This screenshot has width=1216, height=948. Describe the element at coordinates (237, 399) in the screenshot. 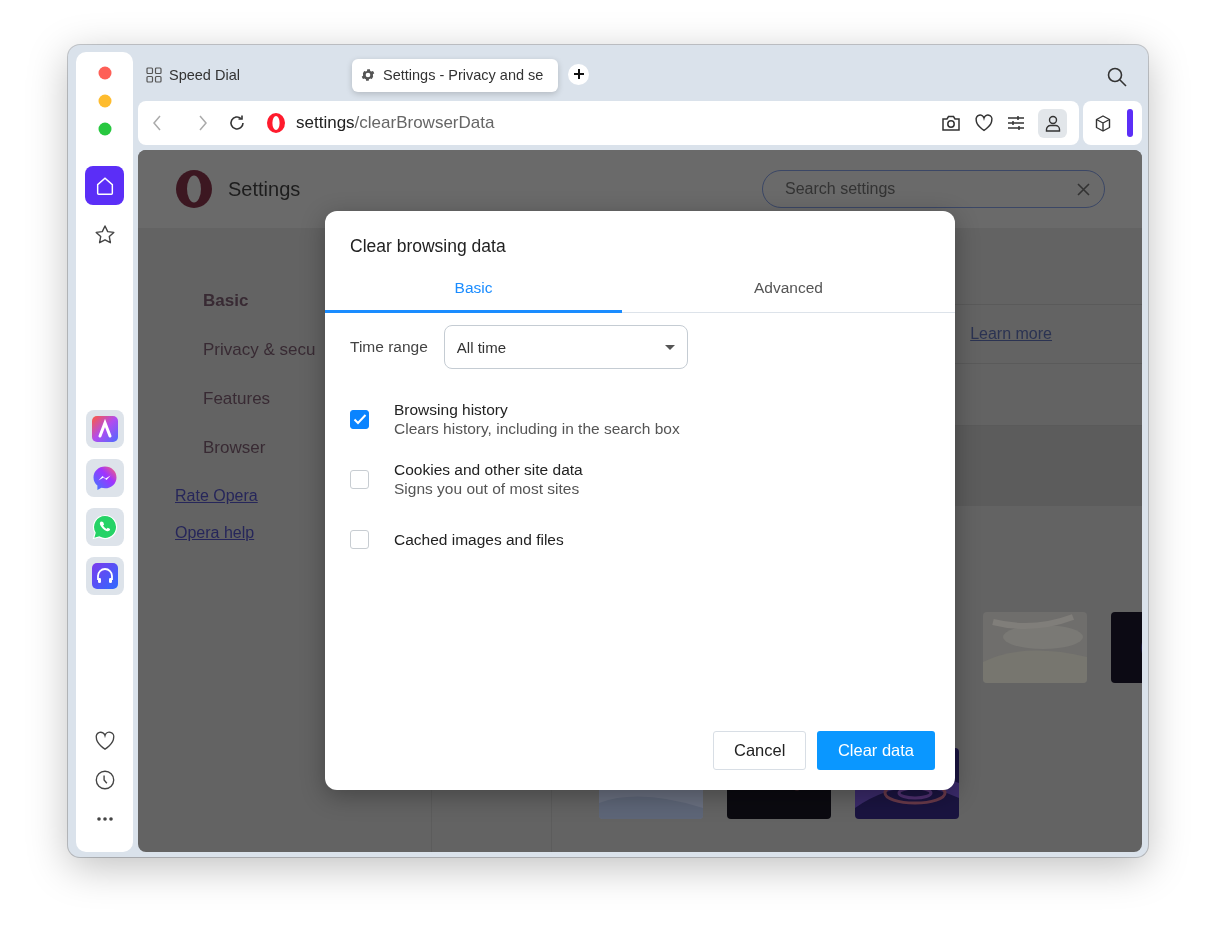

I see `nav-item: Features` at that location.